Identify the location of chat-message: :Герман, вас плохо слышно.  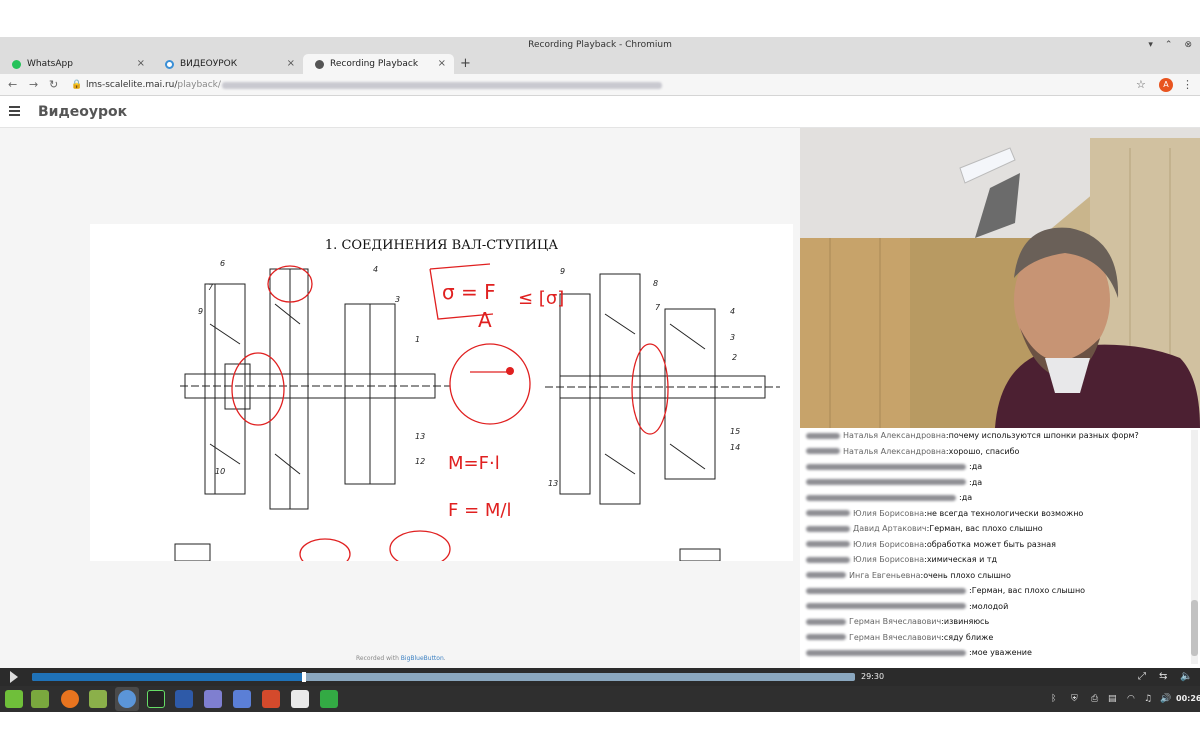
(945, 590).